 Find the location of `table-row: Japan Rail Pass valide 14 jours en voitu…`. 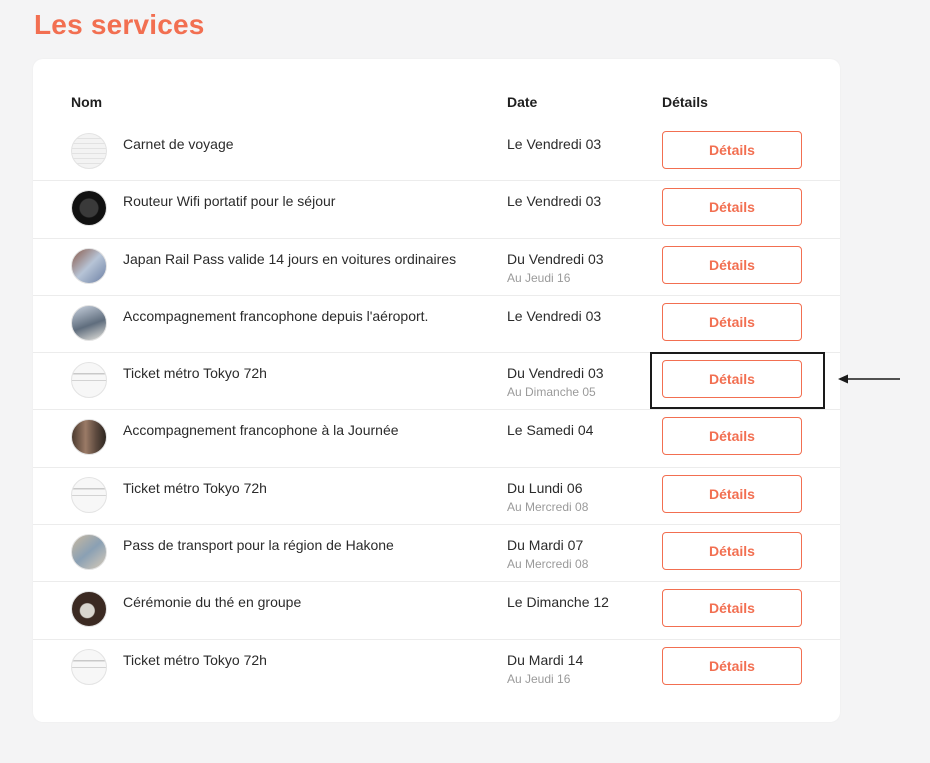

table-row: Japan Rail Pass valide 14 jours en voitu… is located at coordinates (436, 267).